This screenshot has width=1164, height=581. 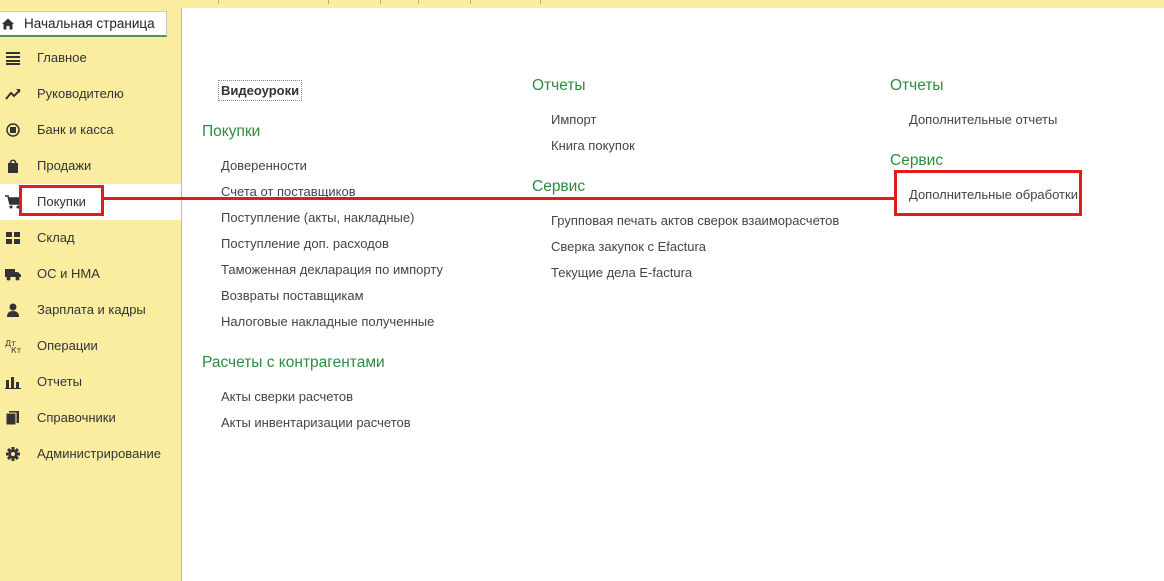 What do you see at coordinates (13, 238) in the screenshot?
I see `warehouse-icon` at bounding box center [13, 238].